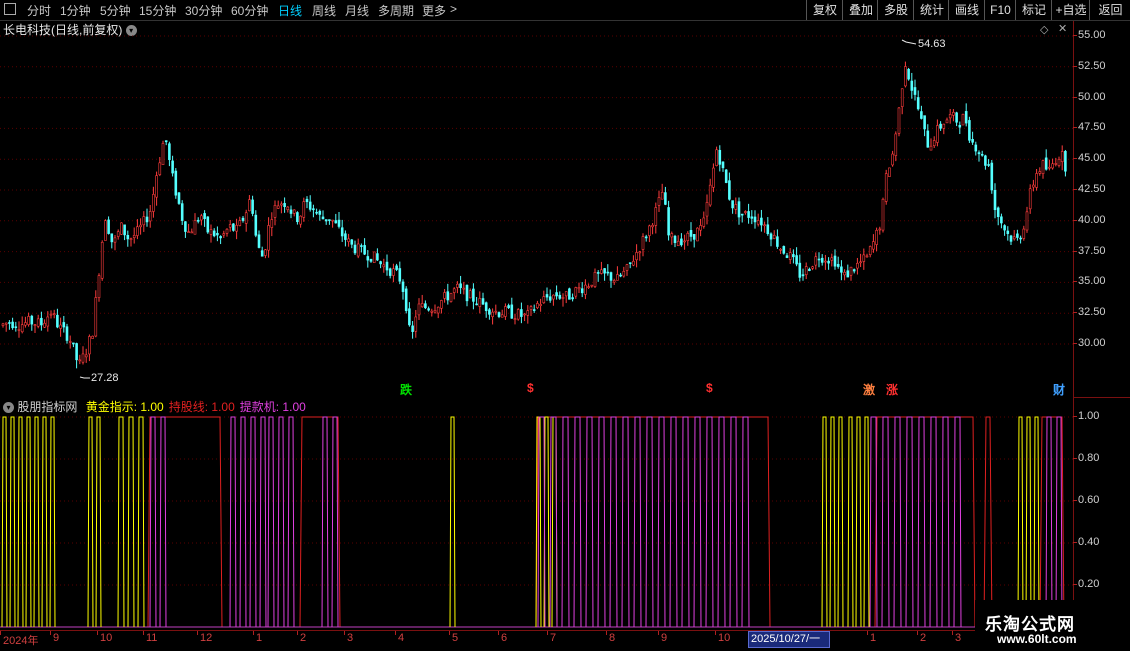 The image size is (1130, 651). What do you see at coordinates (396, 10) in the screenshot?
I see `period-tab-9: 多周期` at bounding box center [396, 10].